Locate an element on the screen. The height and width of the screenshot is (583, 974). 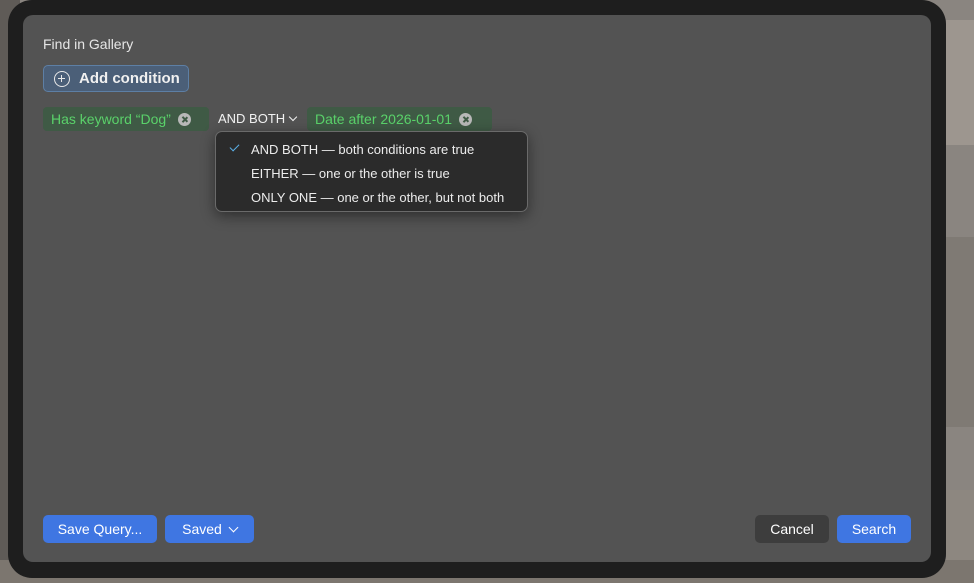
saved-label: Saved is located at coordinates (202, 529).